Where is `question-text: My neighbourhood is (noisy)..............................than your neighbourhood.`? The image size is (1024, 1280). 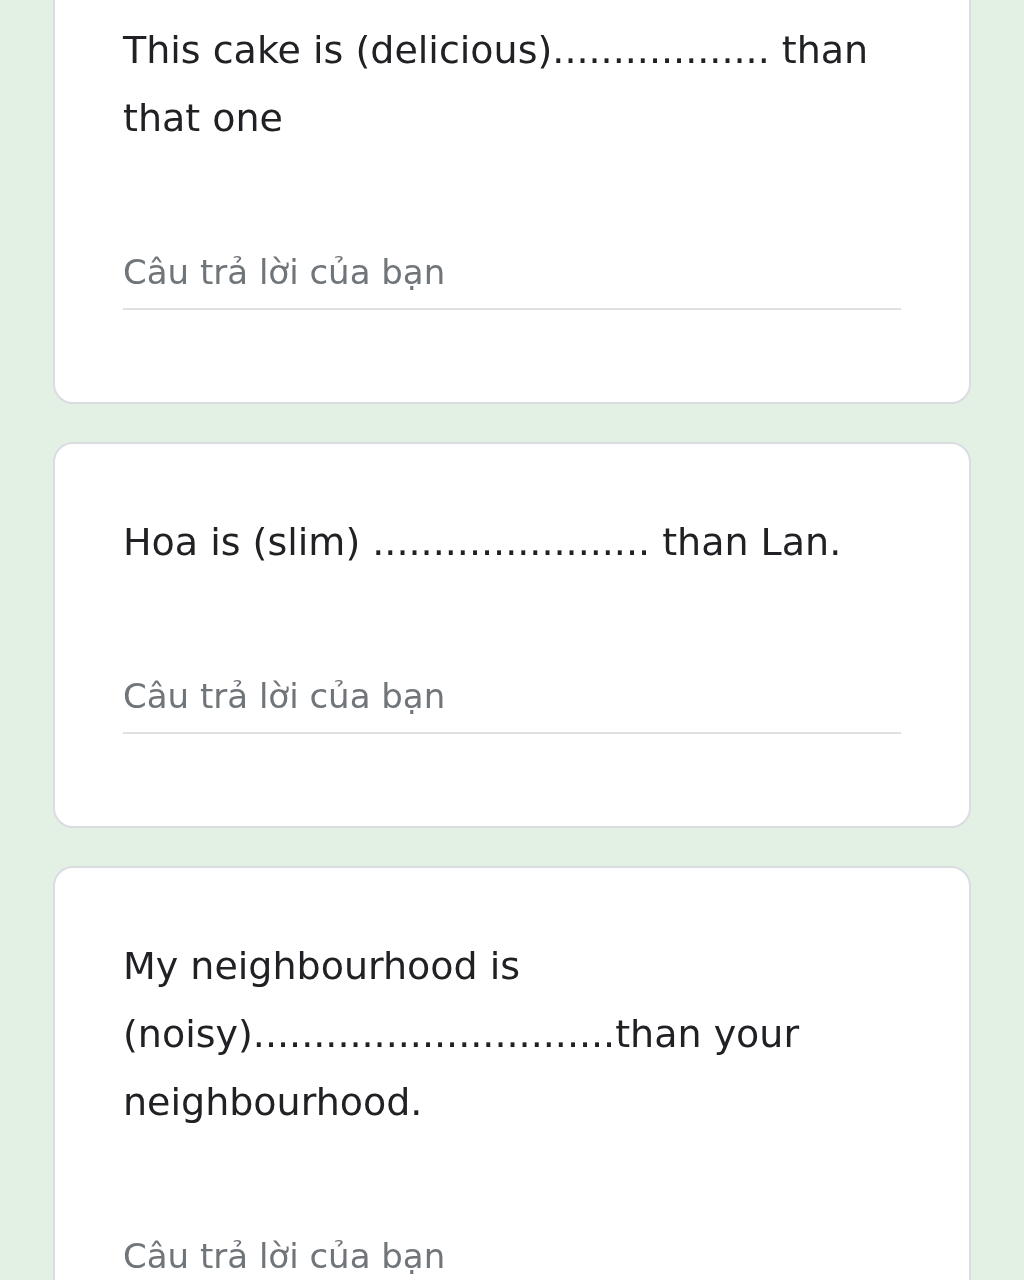 question-text: My neighbourhood is (noisy)..............................than your neighbourhood. is located at coordinates (462, 1034).